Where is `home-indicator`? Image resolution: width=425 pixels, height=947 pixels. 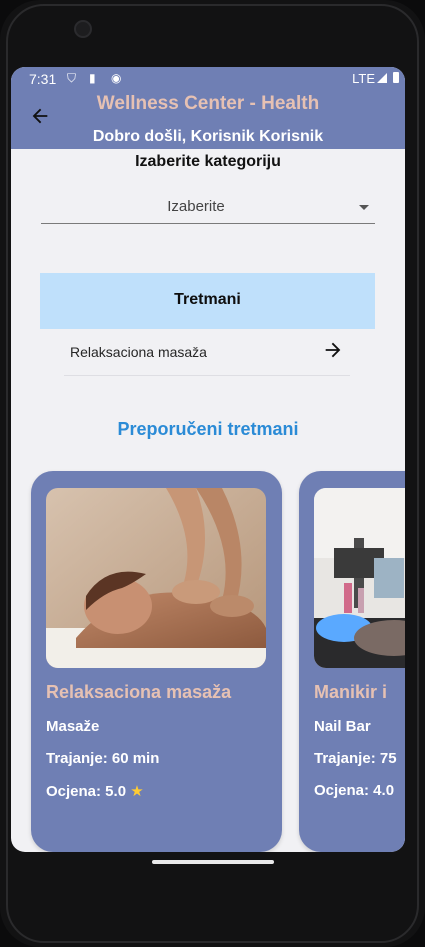
home-indicator is located at coordinates (213, 862).